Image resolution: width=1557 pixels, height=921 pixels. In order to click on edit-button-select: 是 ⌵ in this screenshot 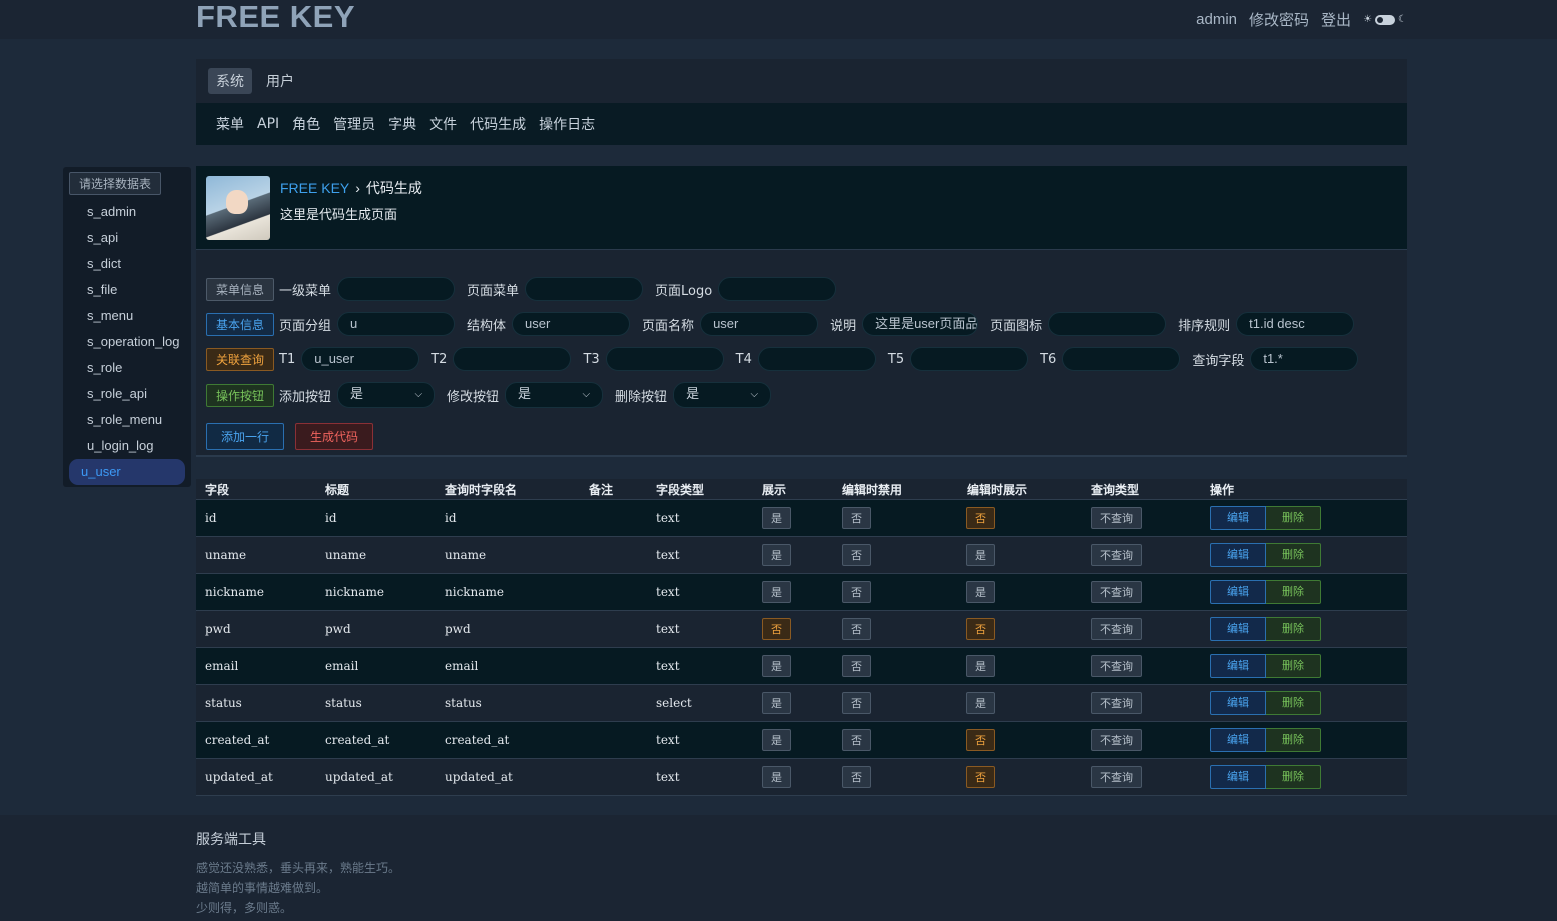, I will do `click(554, 395)`.